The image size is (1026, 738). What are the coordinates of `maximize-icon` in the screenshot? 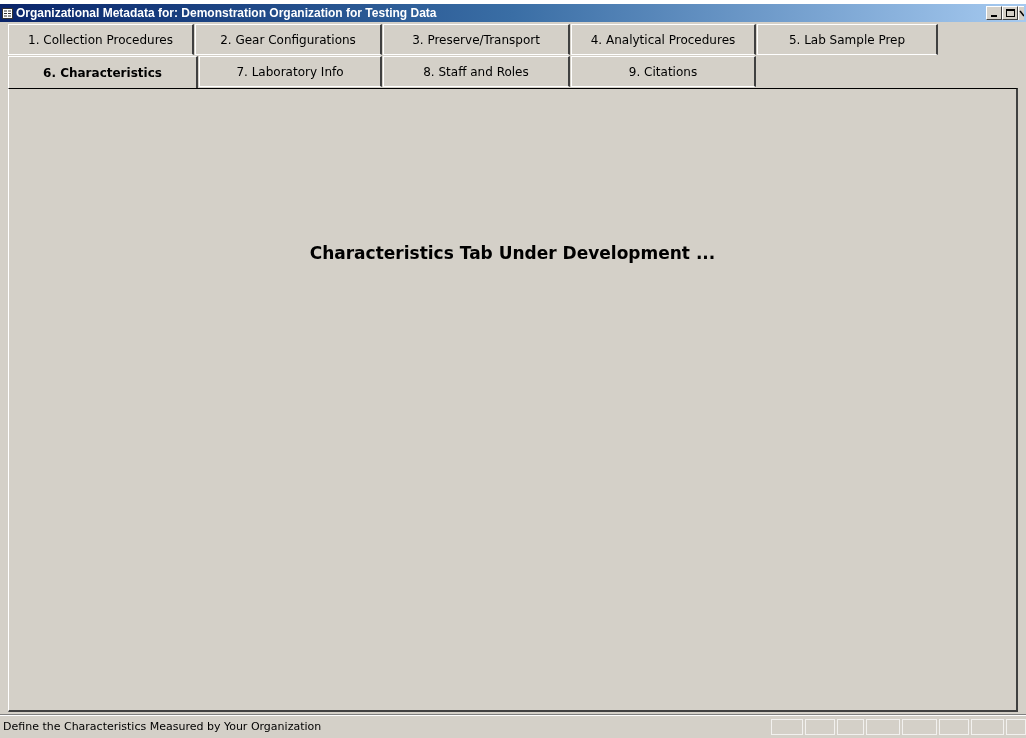 It's located at (1010, 13).